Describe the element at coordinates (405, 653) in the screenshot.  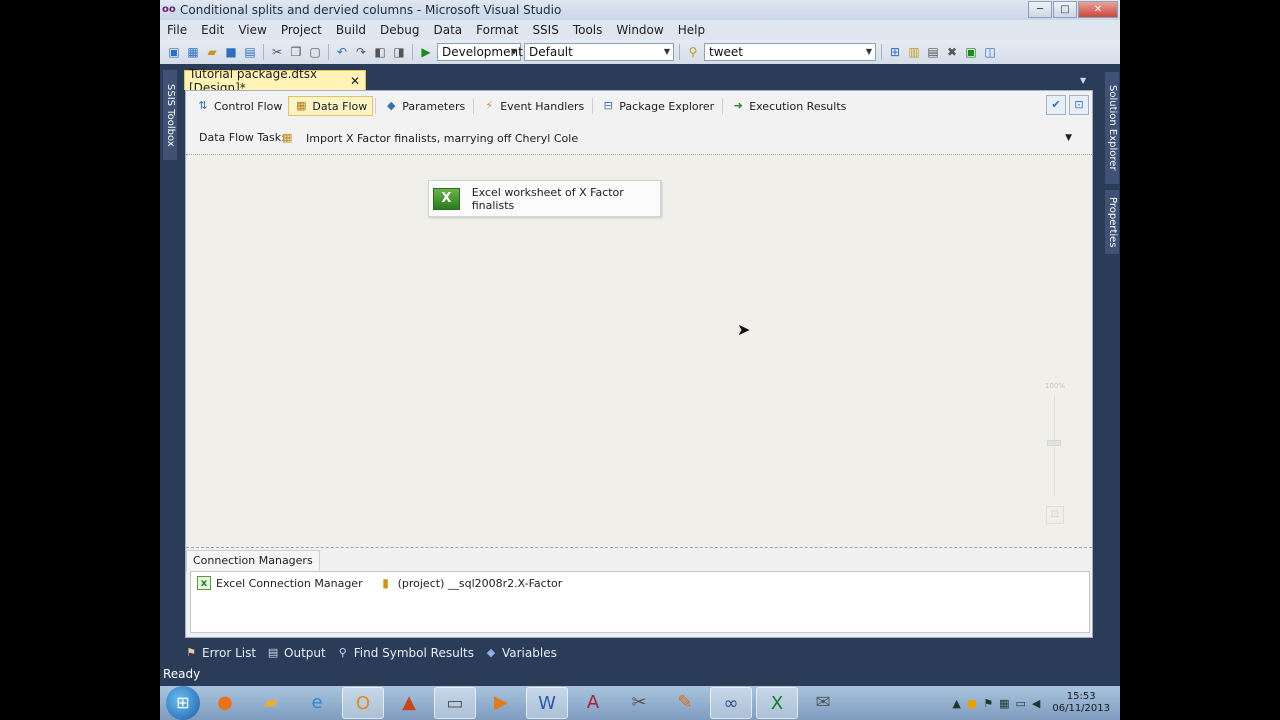
I see `tab-find-symbol-results: ⚲ Find Symbol Results` at that location.